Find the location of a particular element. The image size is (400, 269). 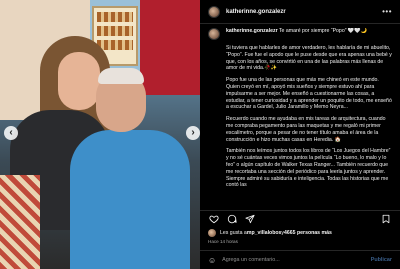

share-icon is located at coordinates (250, 219).